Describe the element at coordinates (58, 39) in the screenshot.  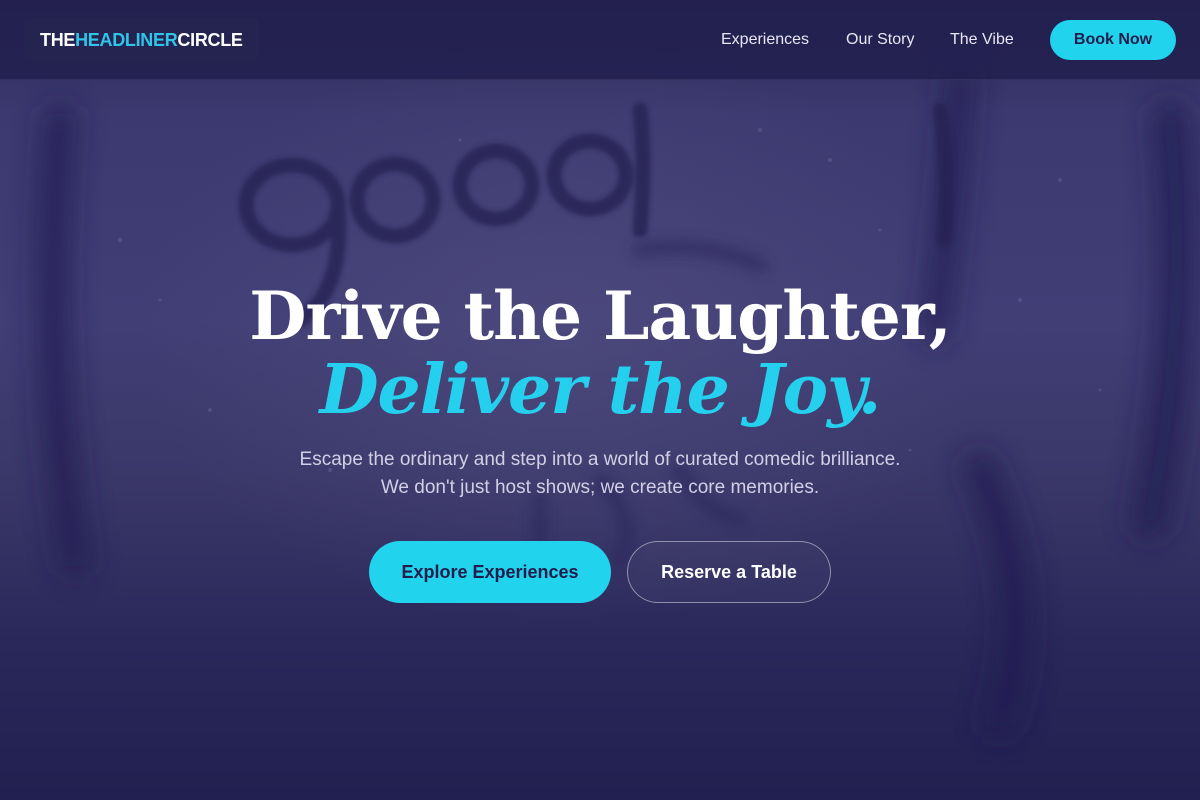
I see `brand-name-part1: THE` at that location.